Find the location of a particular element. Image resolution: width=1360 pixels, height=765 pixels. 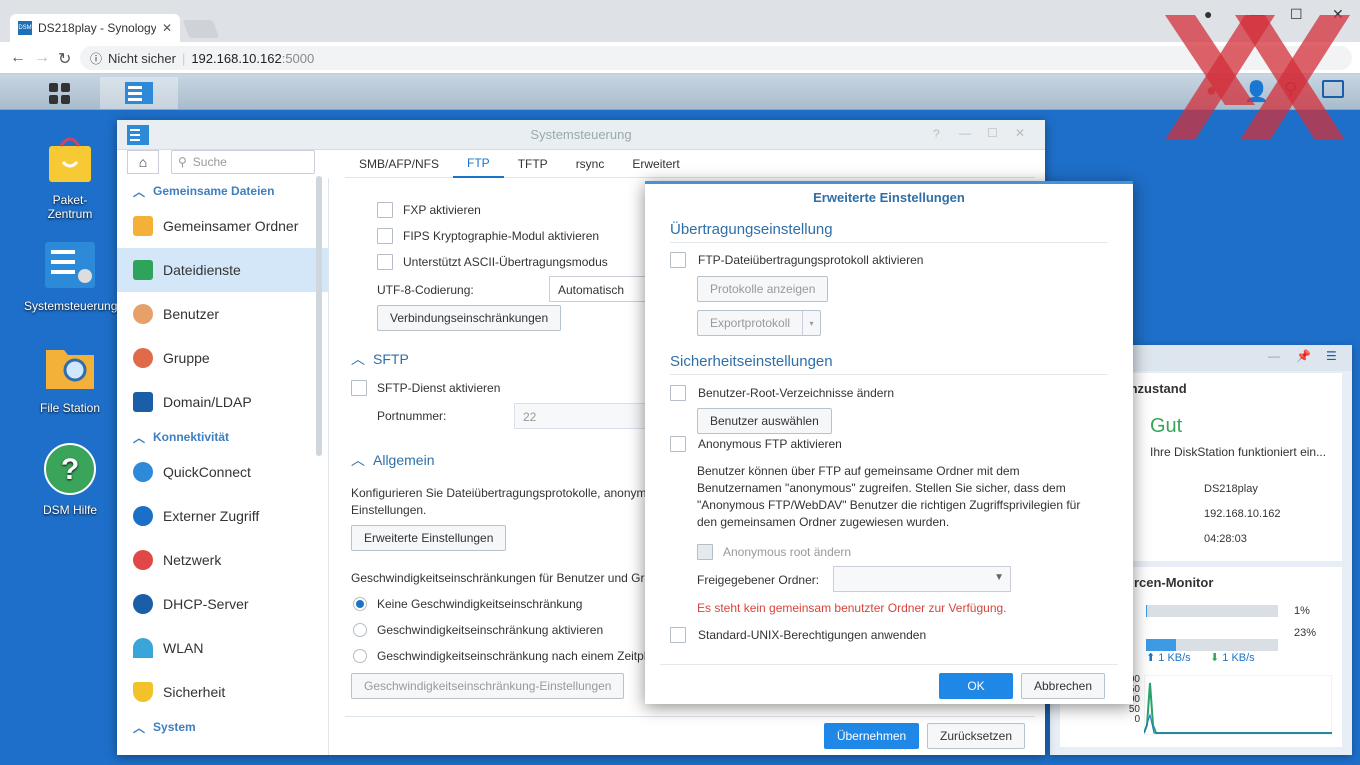

reset-button: Zurücksetzen is located at coordinates (976, 736).